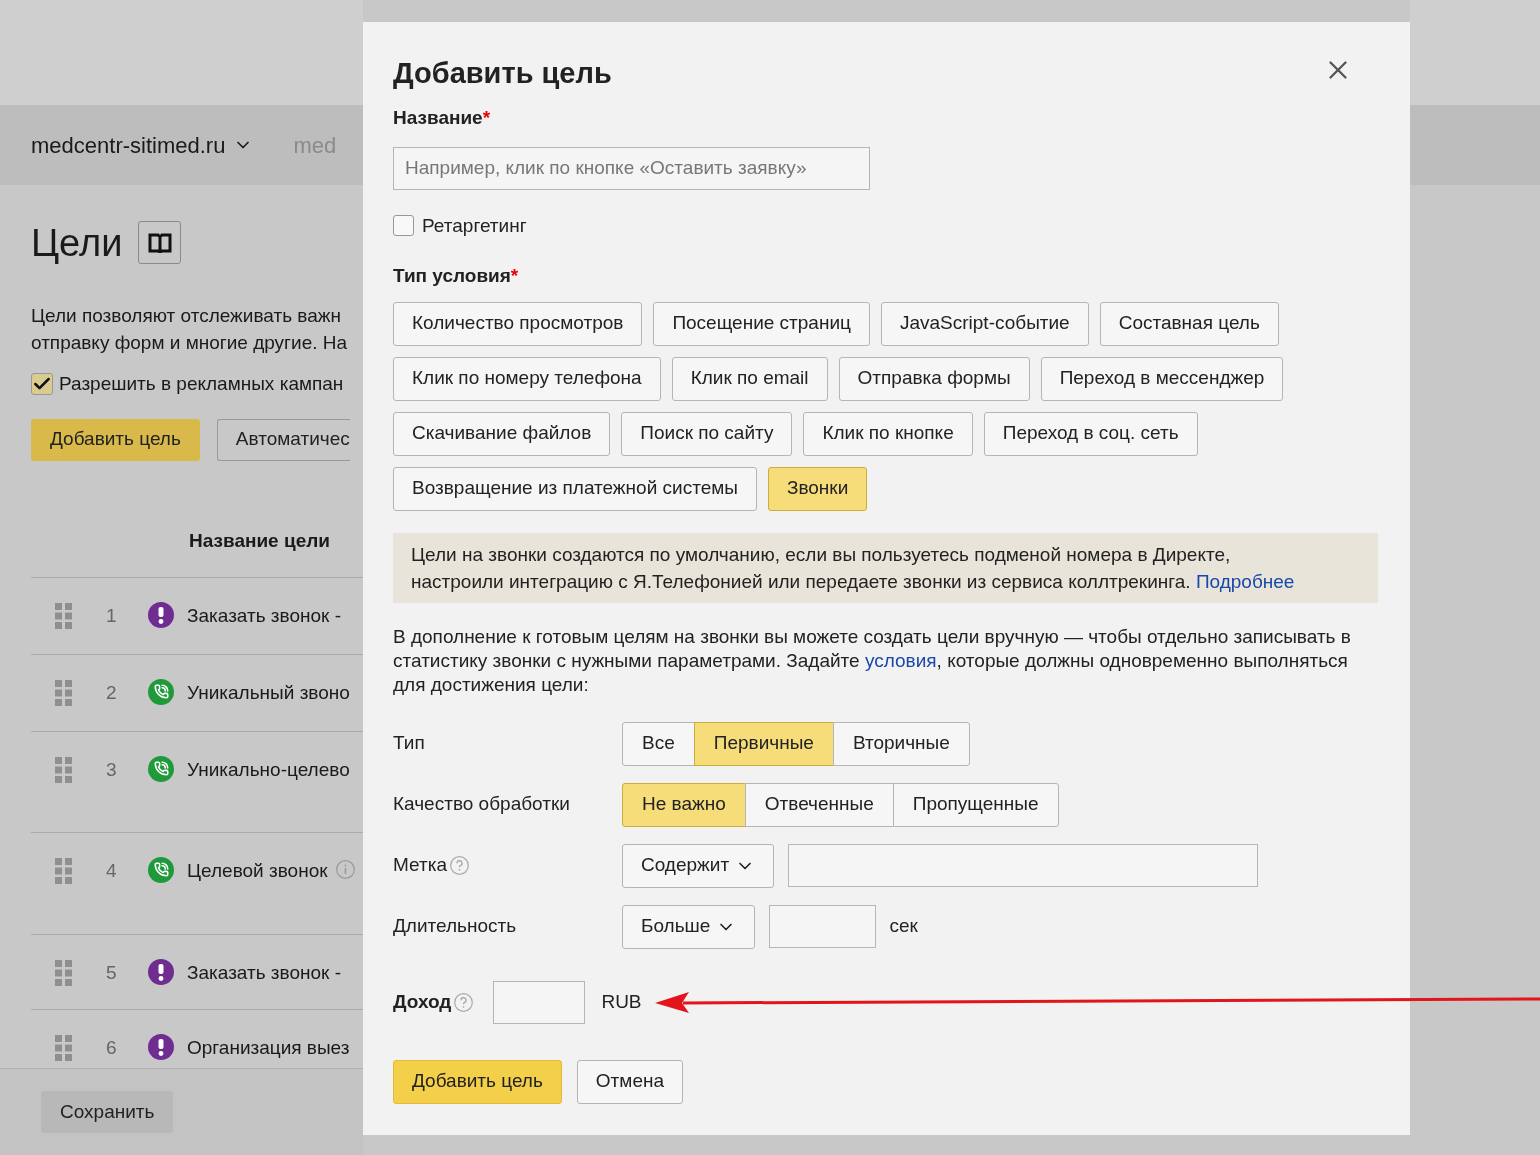 The height and width of the screenshot is (1155, 1540). What do you see at coordinates (452, 276) in the screenshot?
I see `field-label: Тип условия` at bounding box center [452, 276].